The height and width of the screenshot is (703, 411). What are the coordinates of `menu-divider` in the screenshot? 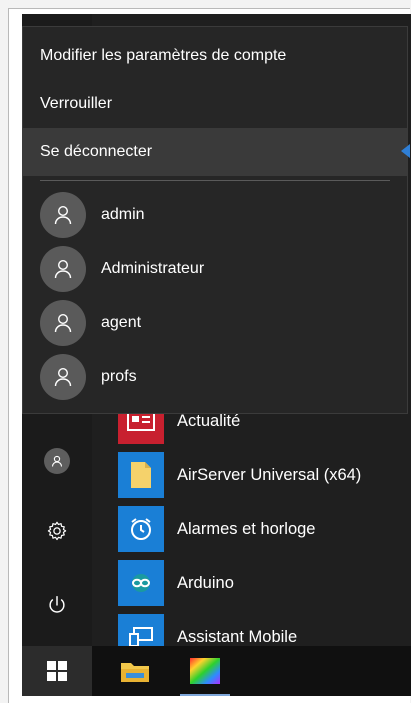 It's located at (215, 180).